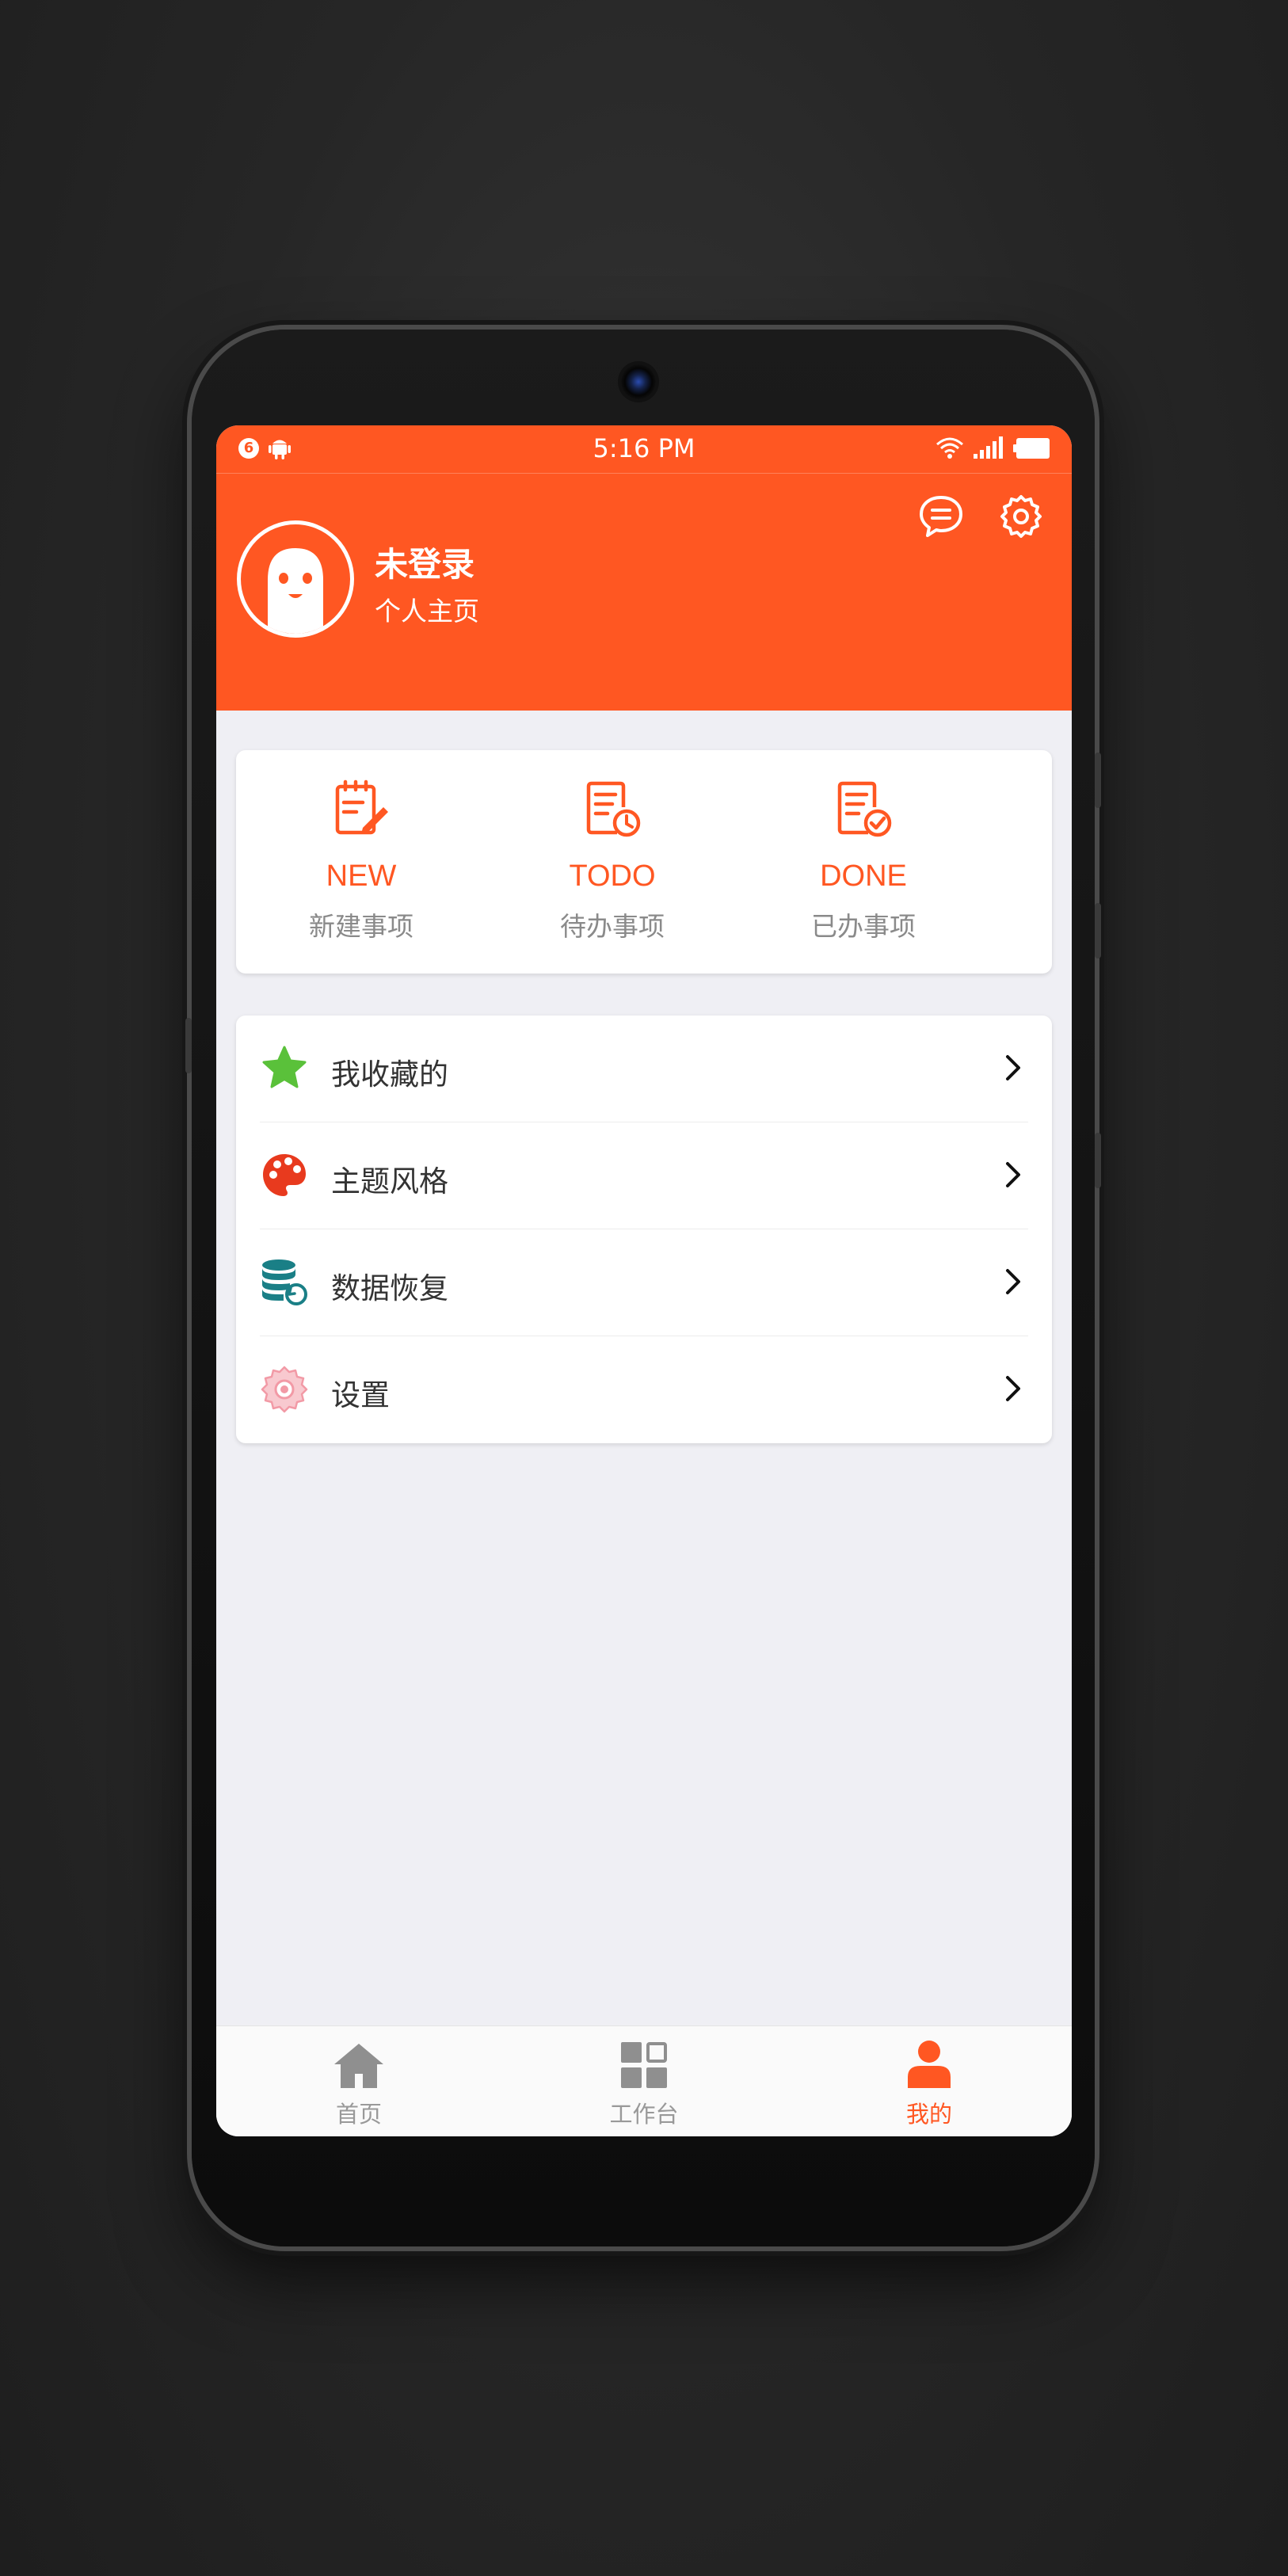 The width and height of the screenshot is (1288, 2576). Describe the element at coordinates (284, 1390) in the screenshot. I see `gear-flower-icon` at that location.